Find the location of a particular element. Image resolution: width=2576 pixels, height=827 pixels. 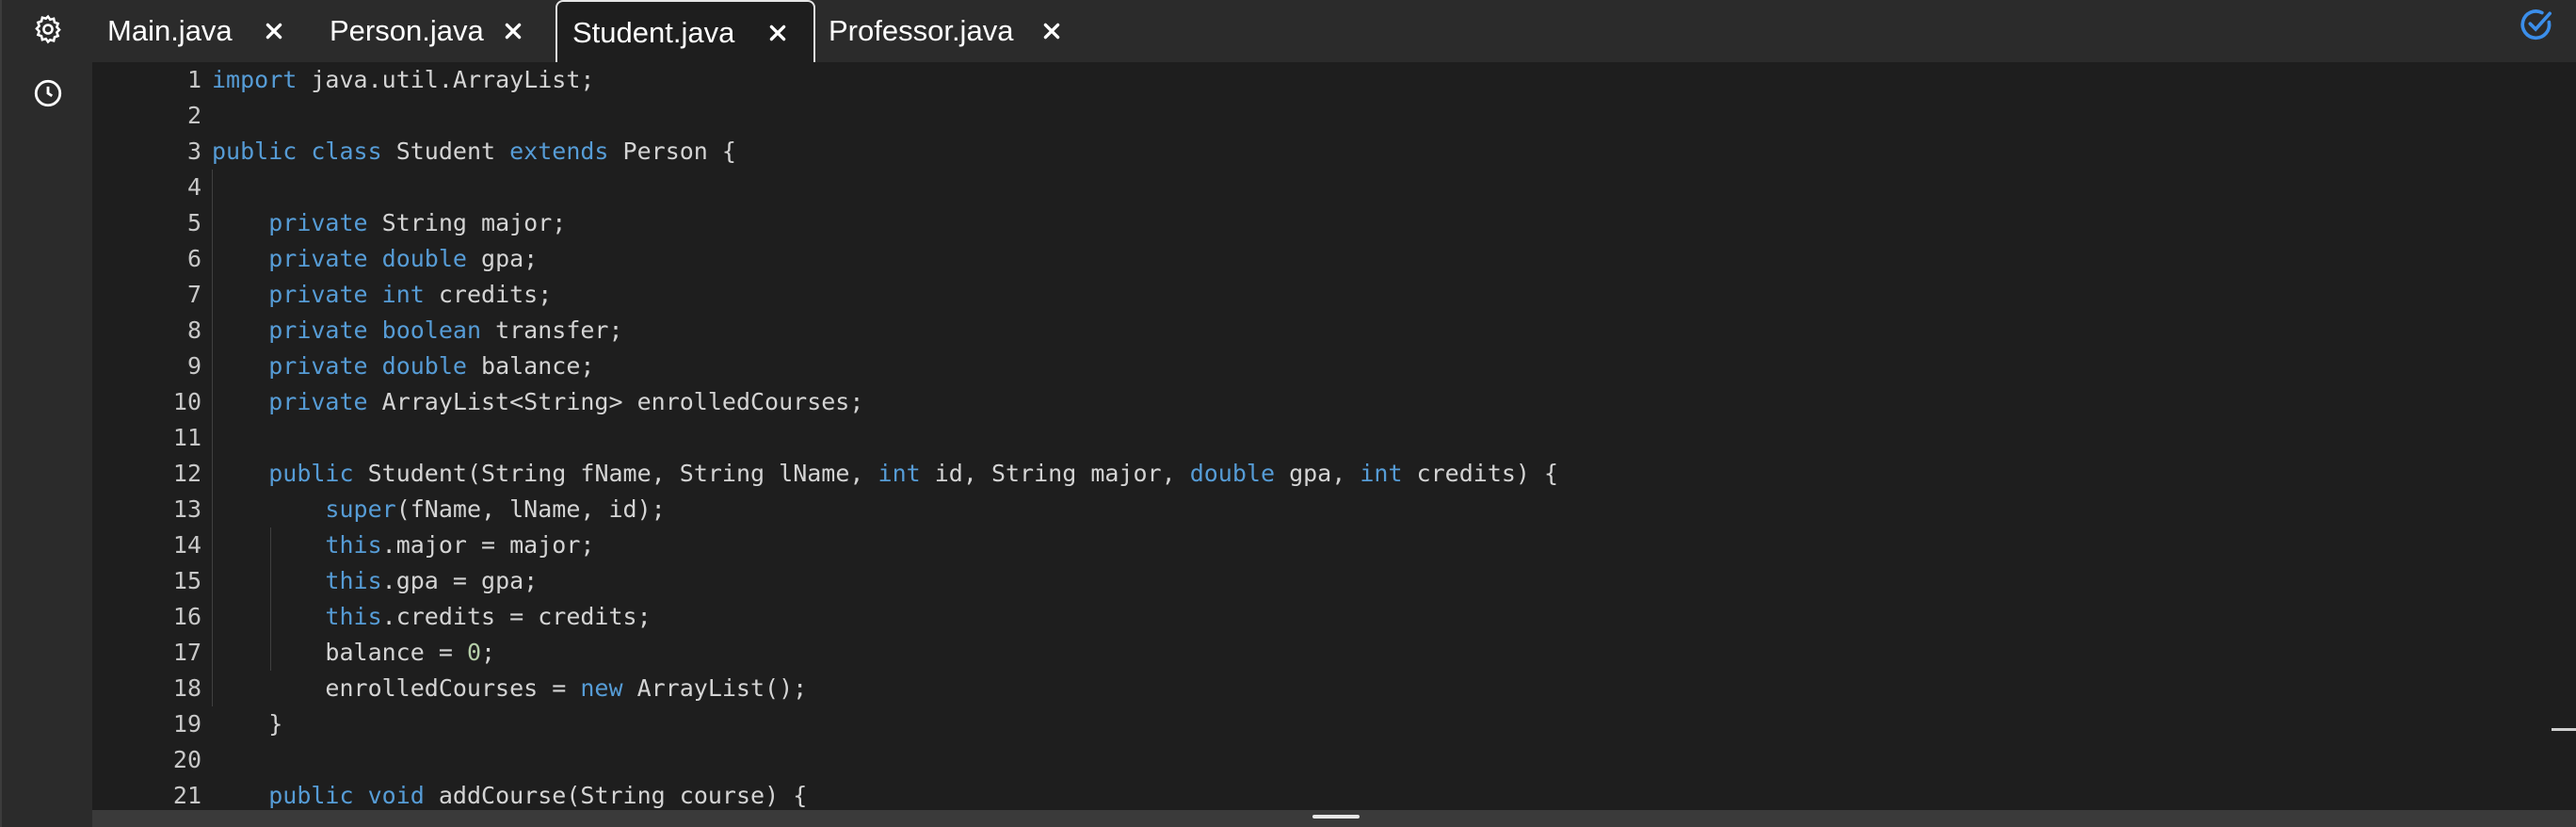

line-number: 20 is located at coordinates (186, 760).